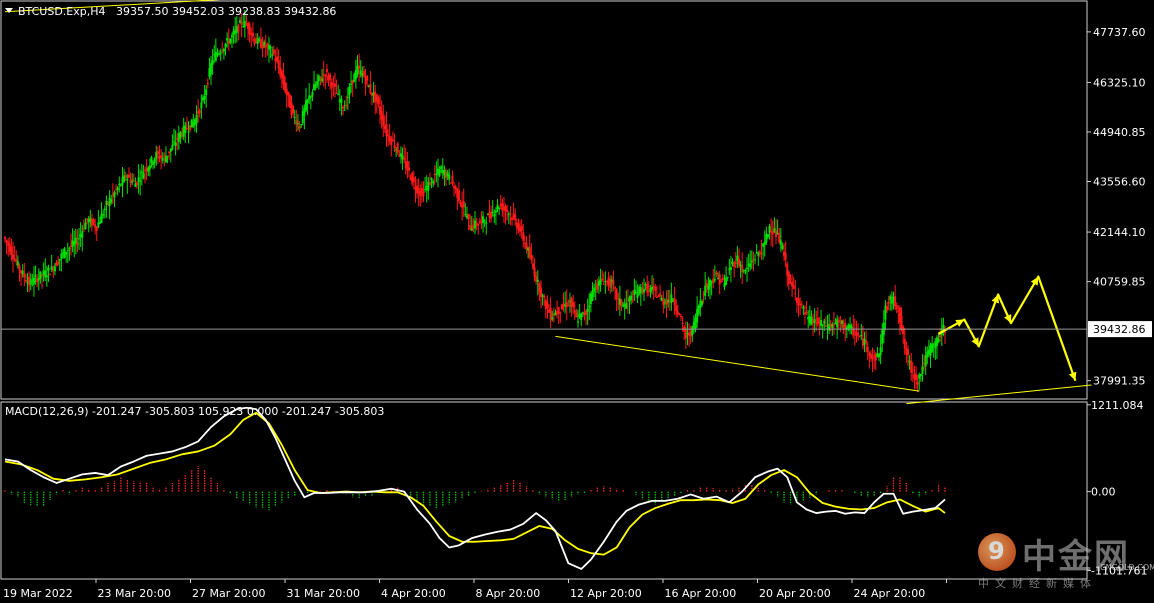 The width and height of the screenshot is (1154, 603). What do you see at coordinates (226, 11) in the screenshot?
I see `ohlc-label: 39357.50 39452.03 39238.83 39432.86` at bounding box center [226, 11].